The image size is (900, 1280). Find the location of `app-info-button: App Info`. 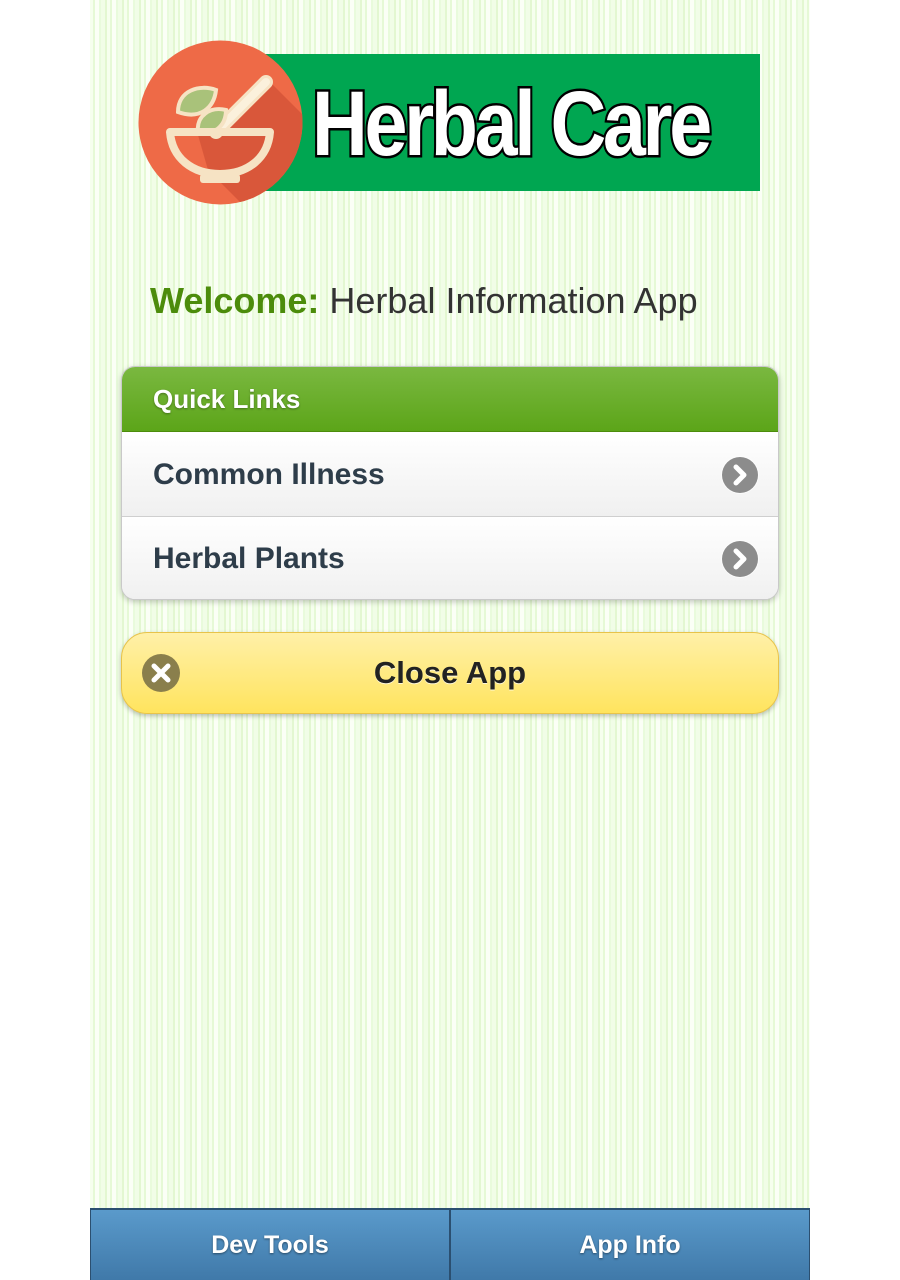

app-info-button: App Info is located at coordinates (630, 1245).